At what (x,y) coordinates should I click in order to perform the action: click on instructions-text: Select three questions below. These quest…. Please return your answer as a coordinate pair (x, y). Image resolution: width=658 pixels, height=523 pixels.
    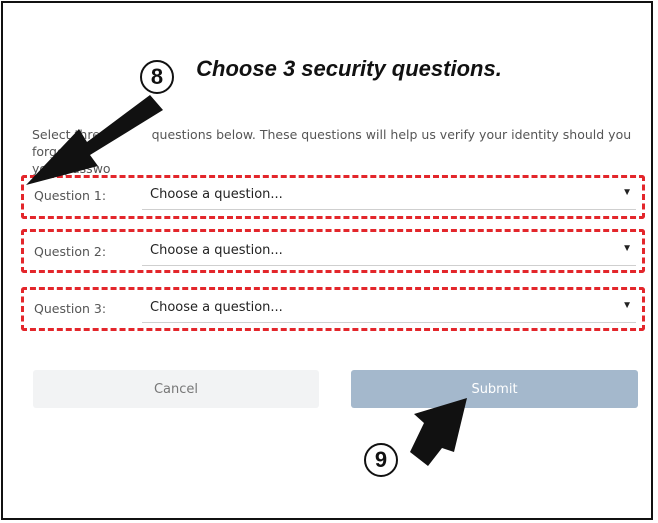
    Looking at the image, I should click on (337, 151).